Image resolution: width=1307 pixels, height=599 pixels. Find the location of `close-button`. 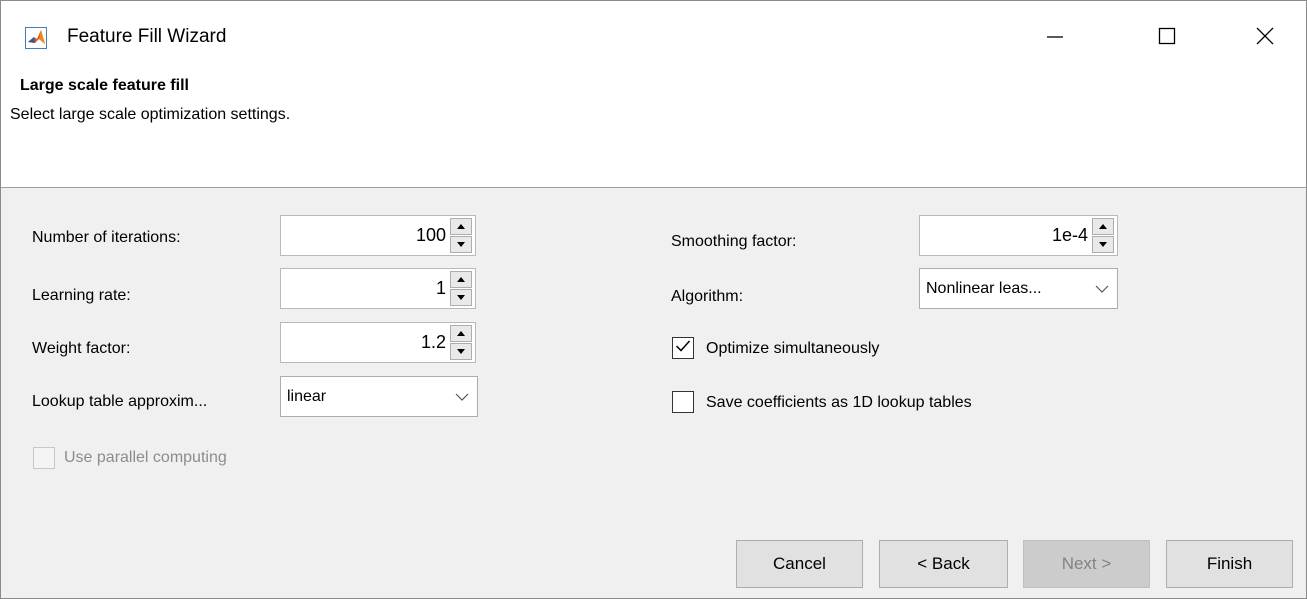

close-button is located at coordinates (1265, 38).